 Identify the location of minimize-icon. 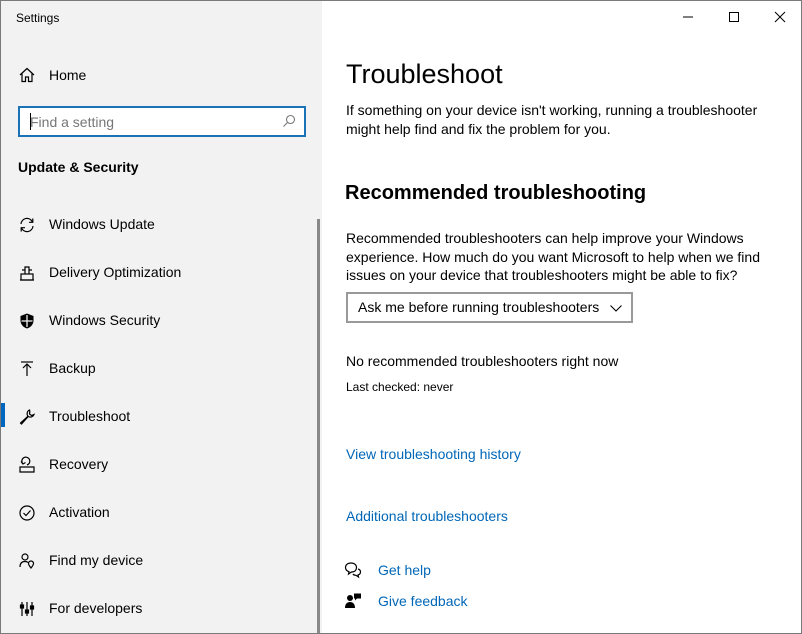
(688, 17).